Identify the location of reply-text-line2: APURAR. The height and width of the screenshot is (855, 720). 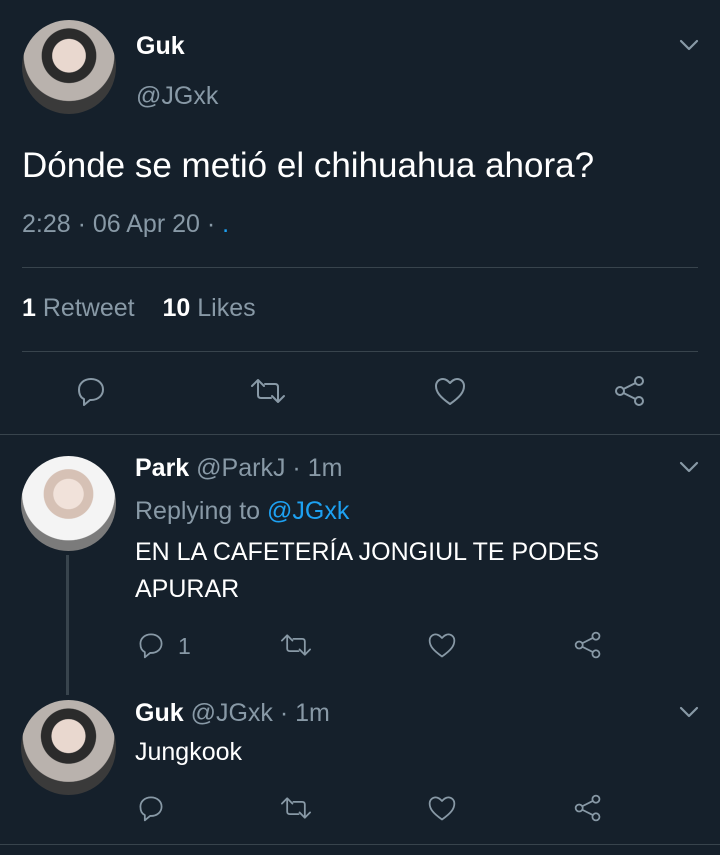
(187, 589).